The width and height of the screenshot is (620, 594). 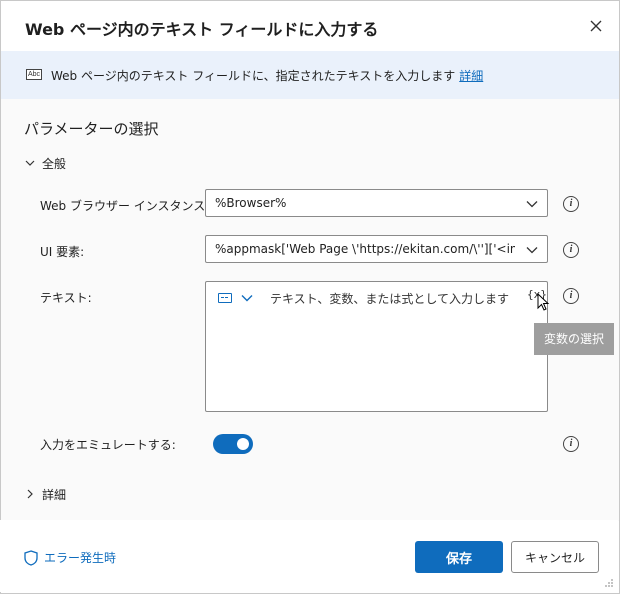 I want to click on details-group-toggle: 詳細, so click(x=45, y=494).